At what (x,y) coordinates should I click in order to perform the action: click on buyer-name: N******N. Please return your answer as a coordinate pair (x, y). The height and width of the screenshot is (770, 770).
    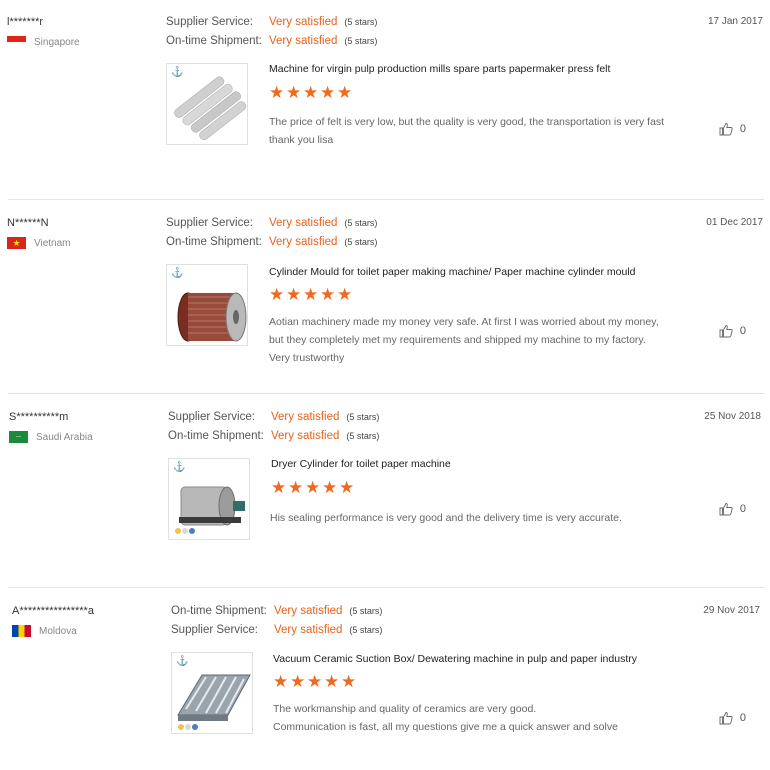
    Looking at the image, I should click on (28, 223).